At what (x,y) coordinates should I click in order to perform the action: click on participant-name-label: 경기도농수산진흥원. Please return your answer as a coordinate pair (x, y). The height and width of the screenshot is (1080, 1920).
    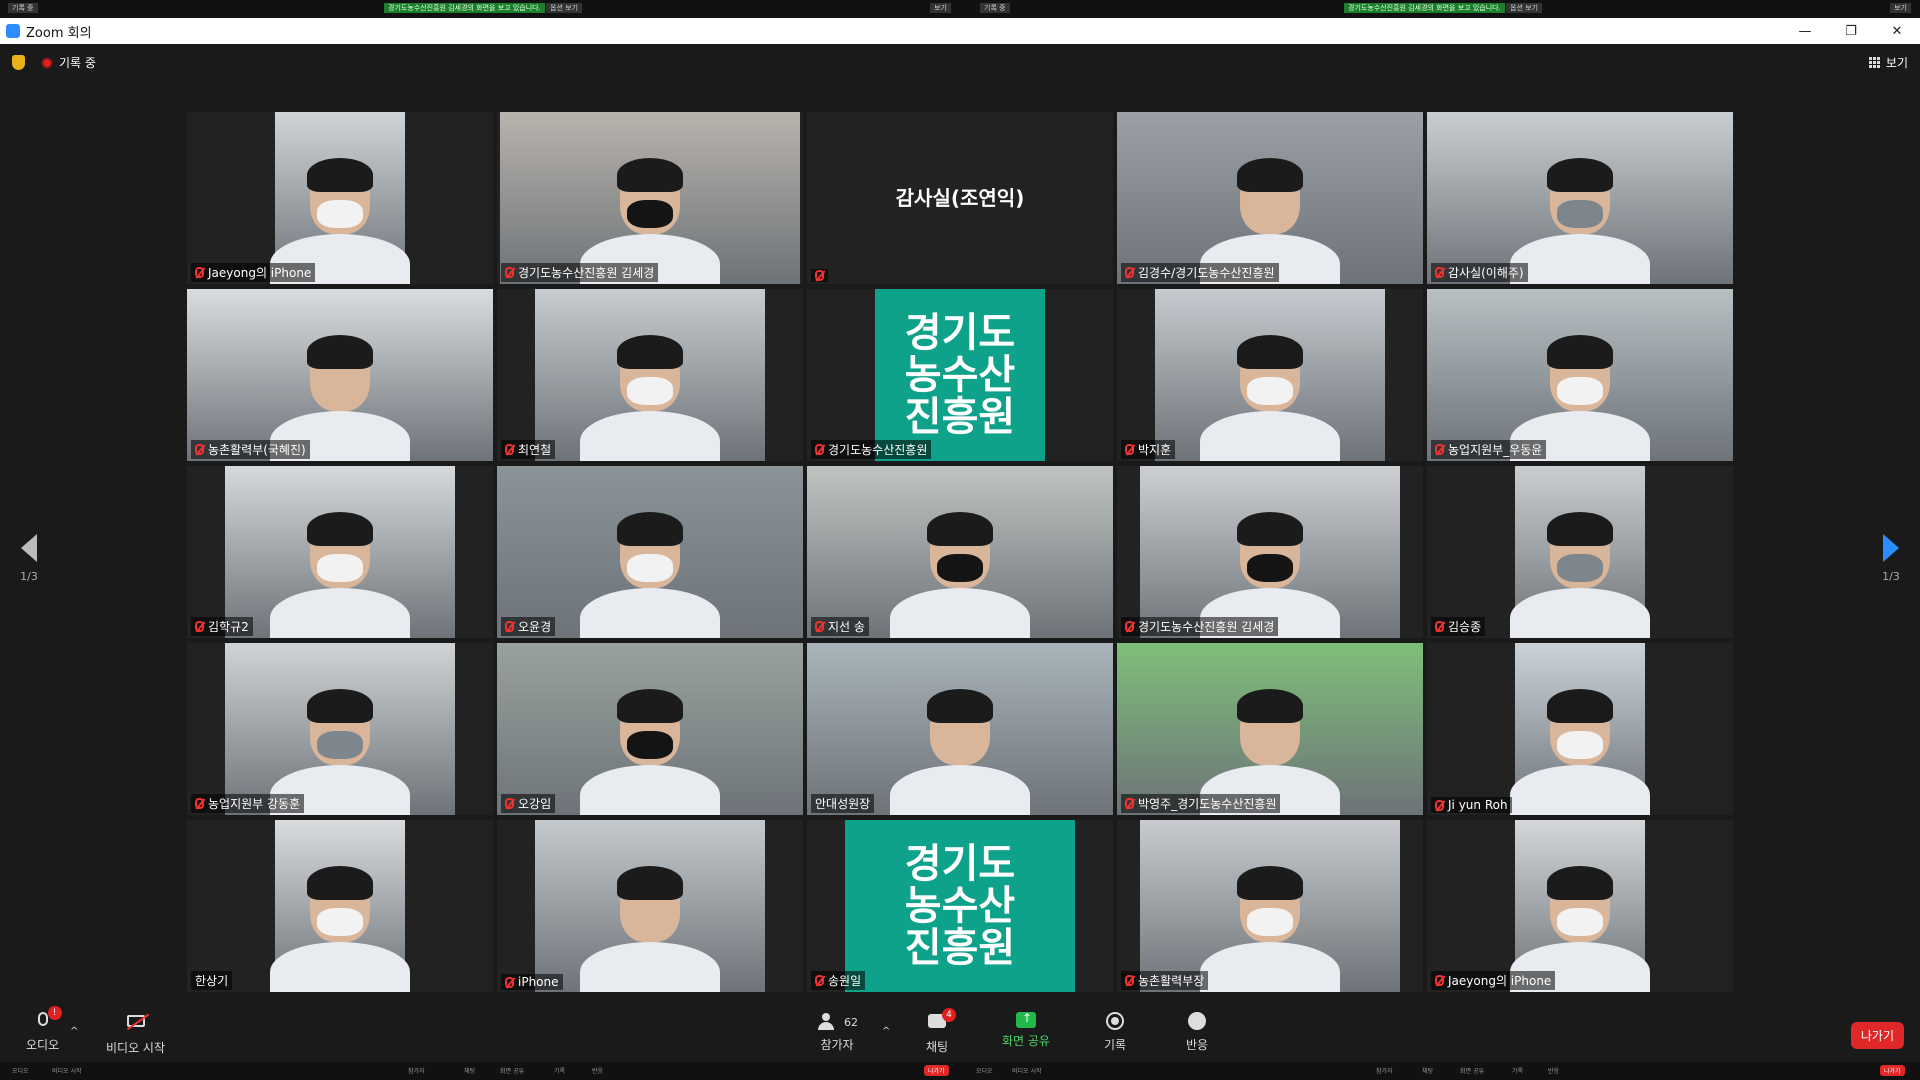
    Looking at the image, I should click on (871, 449).